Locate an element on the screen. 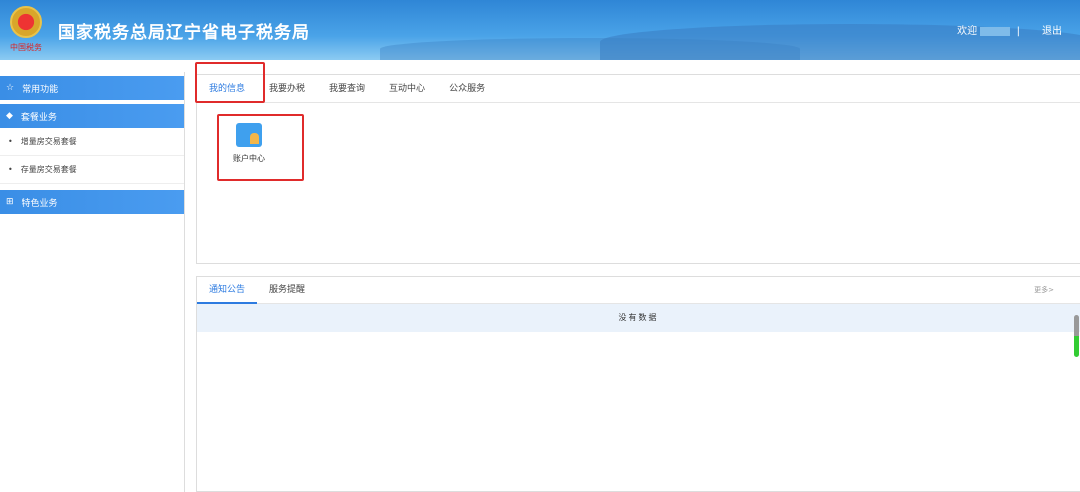  grid-icon: ⊞ is located at coordinates (10, 202).